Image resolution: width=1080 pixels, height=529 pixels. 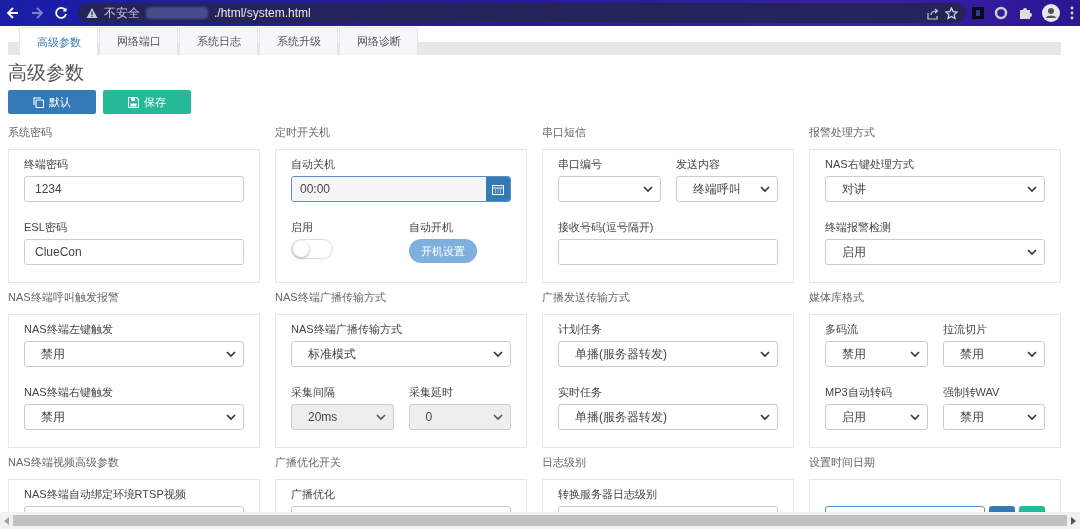 I want to click on tab: 系统日志, so click(x=218, y=41).